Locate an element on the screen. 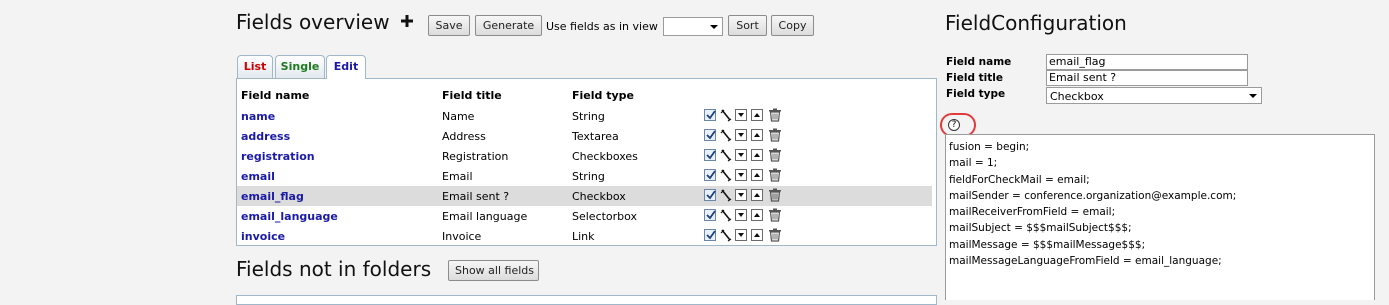 The width and height of the screenshot is (1389, 305). field-title-cell: Name is located at coordinates (458, 116).